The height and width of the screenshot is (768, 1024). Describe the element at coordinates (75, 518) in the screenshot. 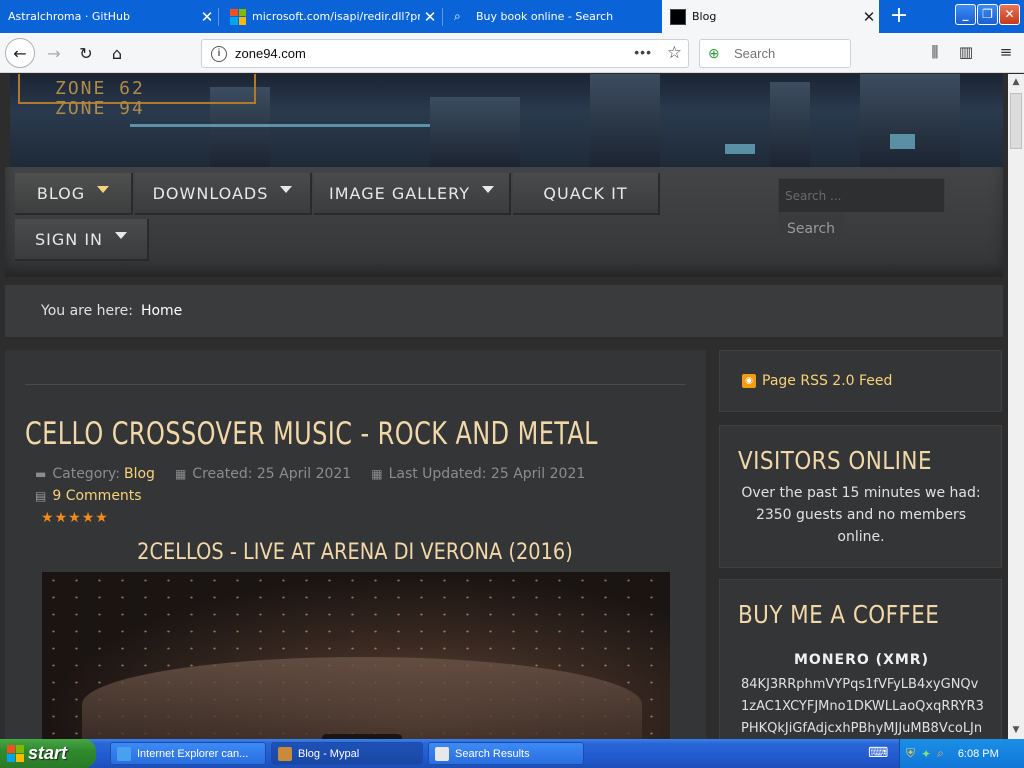

I see `rating-stars: ★★★★★` at that location.